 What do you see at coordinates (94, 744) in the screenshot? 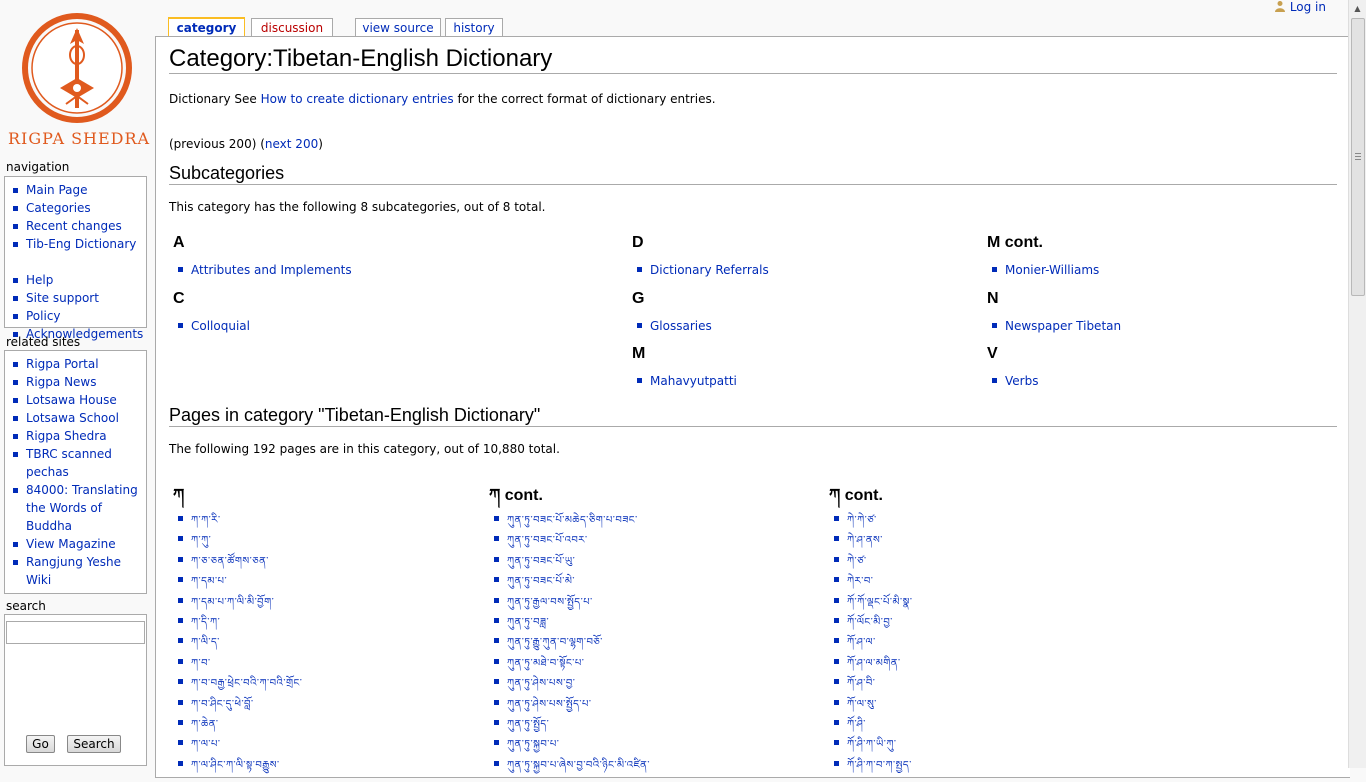
I see `search-button: Search` at bounding box center [94, 744].